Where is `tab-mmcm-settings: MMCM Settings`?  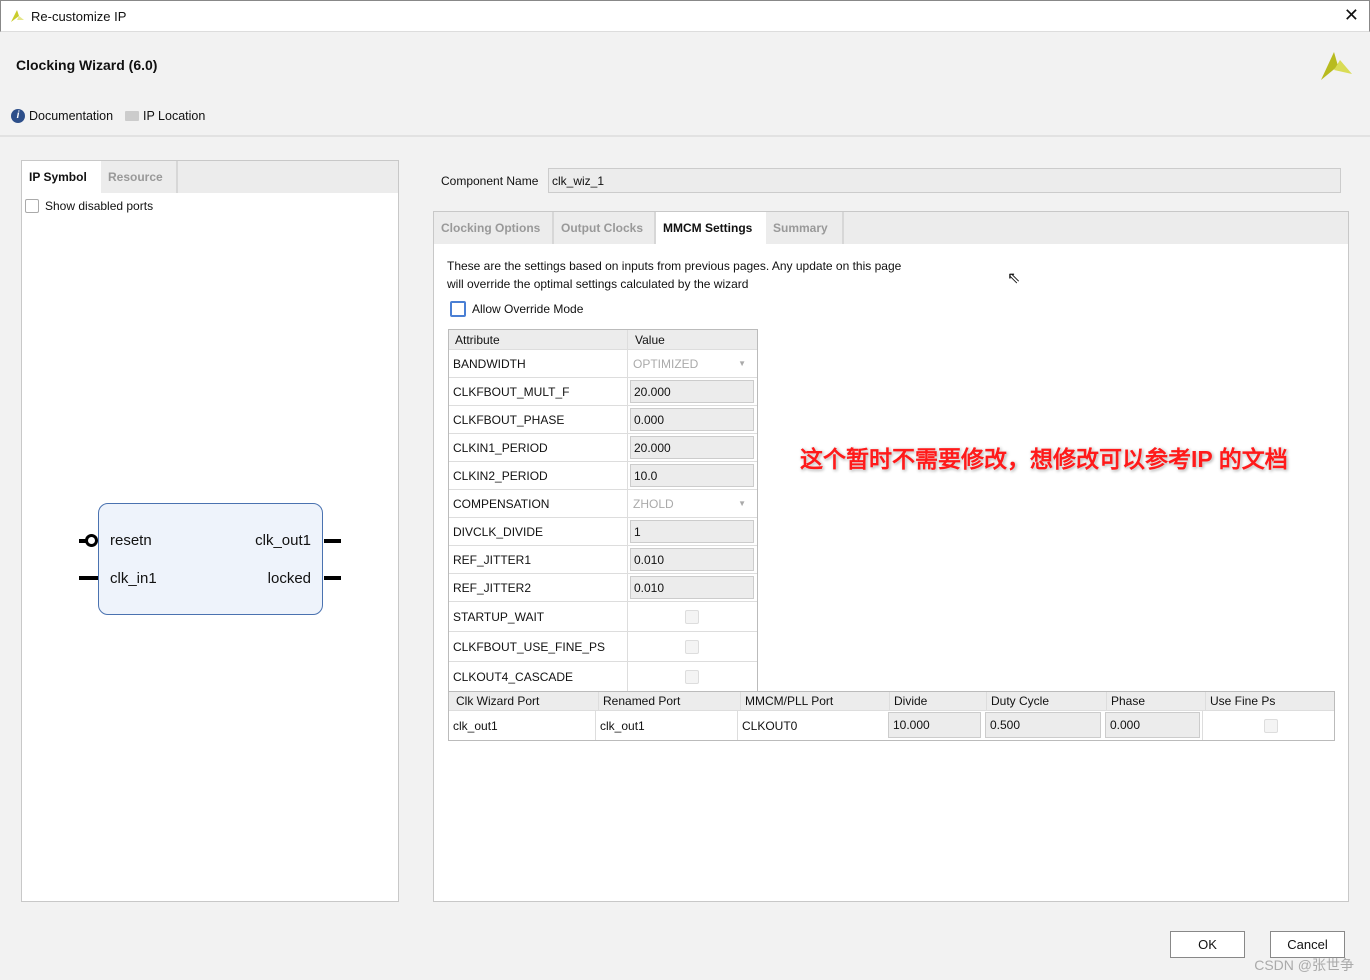 tab-mmcm-settings: MMCM Settings is located at coordinates (711, 228).